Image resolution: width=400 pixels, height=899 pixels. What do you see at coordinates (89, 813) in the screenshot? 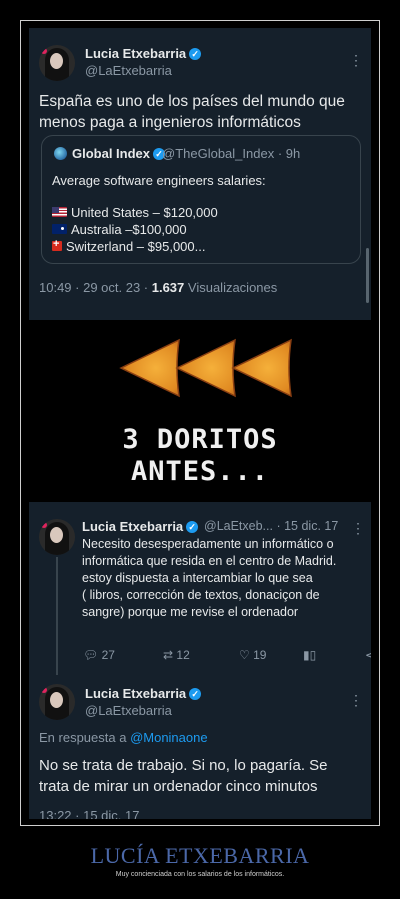
I see `tweet-timestamp: 13:22 · 15 dic. 17` at bounding box center [89, 813].